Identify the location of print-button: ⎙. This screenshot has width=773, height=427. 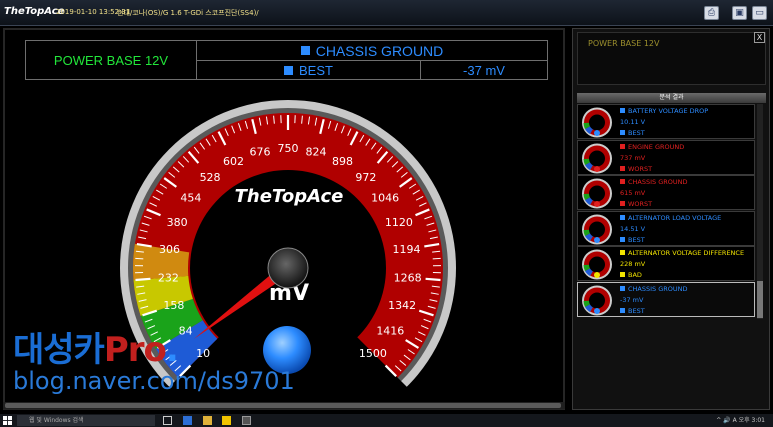
(711, 13).